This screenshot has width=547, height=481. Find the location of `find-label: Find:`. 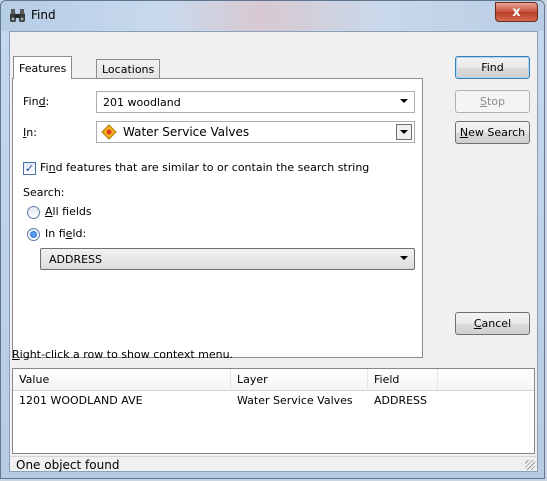

find-label: Find: is located at coordinates (36, 101).